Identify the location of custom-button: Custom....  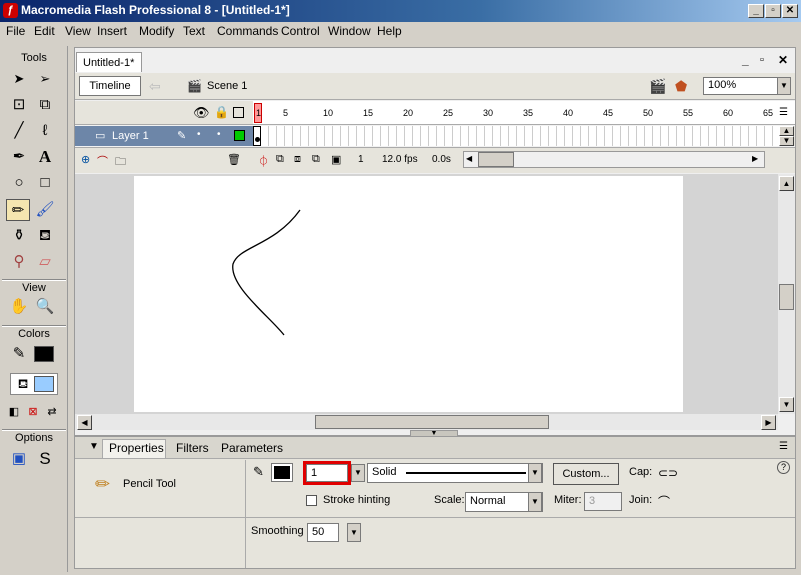
(586, 474).